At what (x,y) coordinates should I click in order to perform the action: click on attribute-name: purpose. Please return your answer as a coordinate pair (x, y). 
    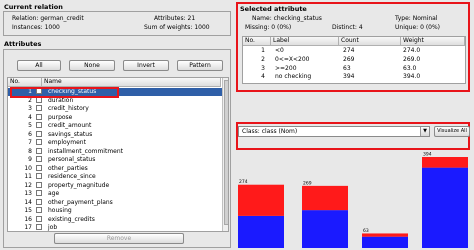
    Looking at the image, I should click on (60, 117).